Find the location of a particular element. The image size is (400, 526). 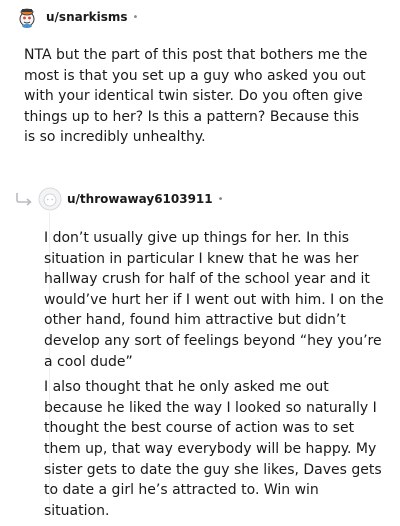

reply-arrow-icon is located at coordinates (24, 199).